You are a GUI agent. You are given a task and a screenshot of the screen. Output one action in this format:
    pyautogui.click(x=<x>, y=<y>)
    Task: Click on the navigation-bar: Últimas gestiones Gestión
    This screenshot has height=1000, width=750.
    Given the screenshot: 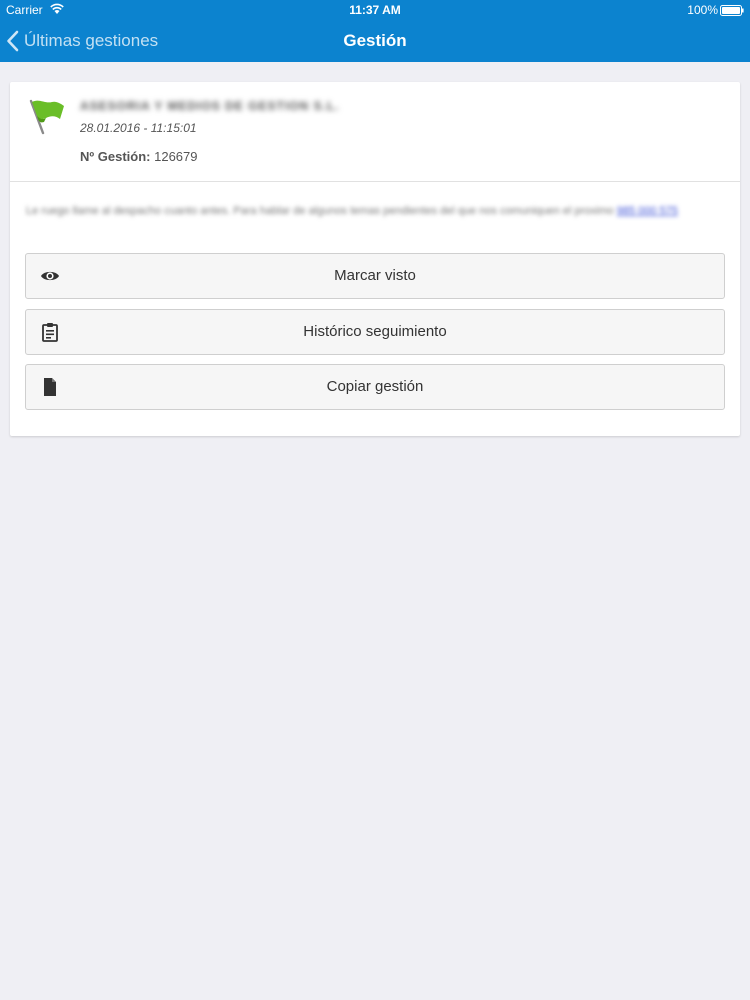 What is the action you would take?
    pyautogui.click(x=375, y=41)
    